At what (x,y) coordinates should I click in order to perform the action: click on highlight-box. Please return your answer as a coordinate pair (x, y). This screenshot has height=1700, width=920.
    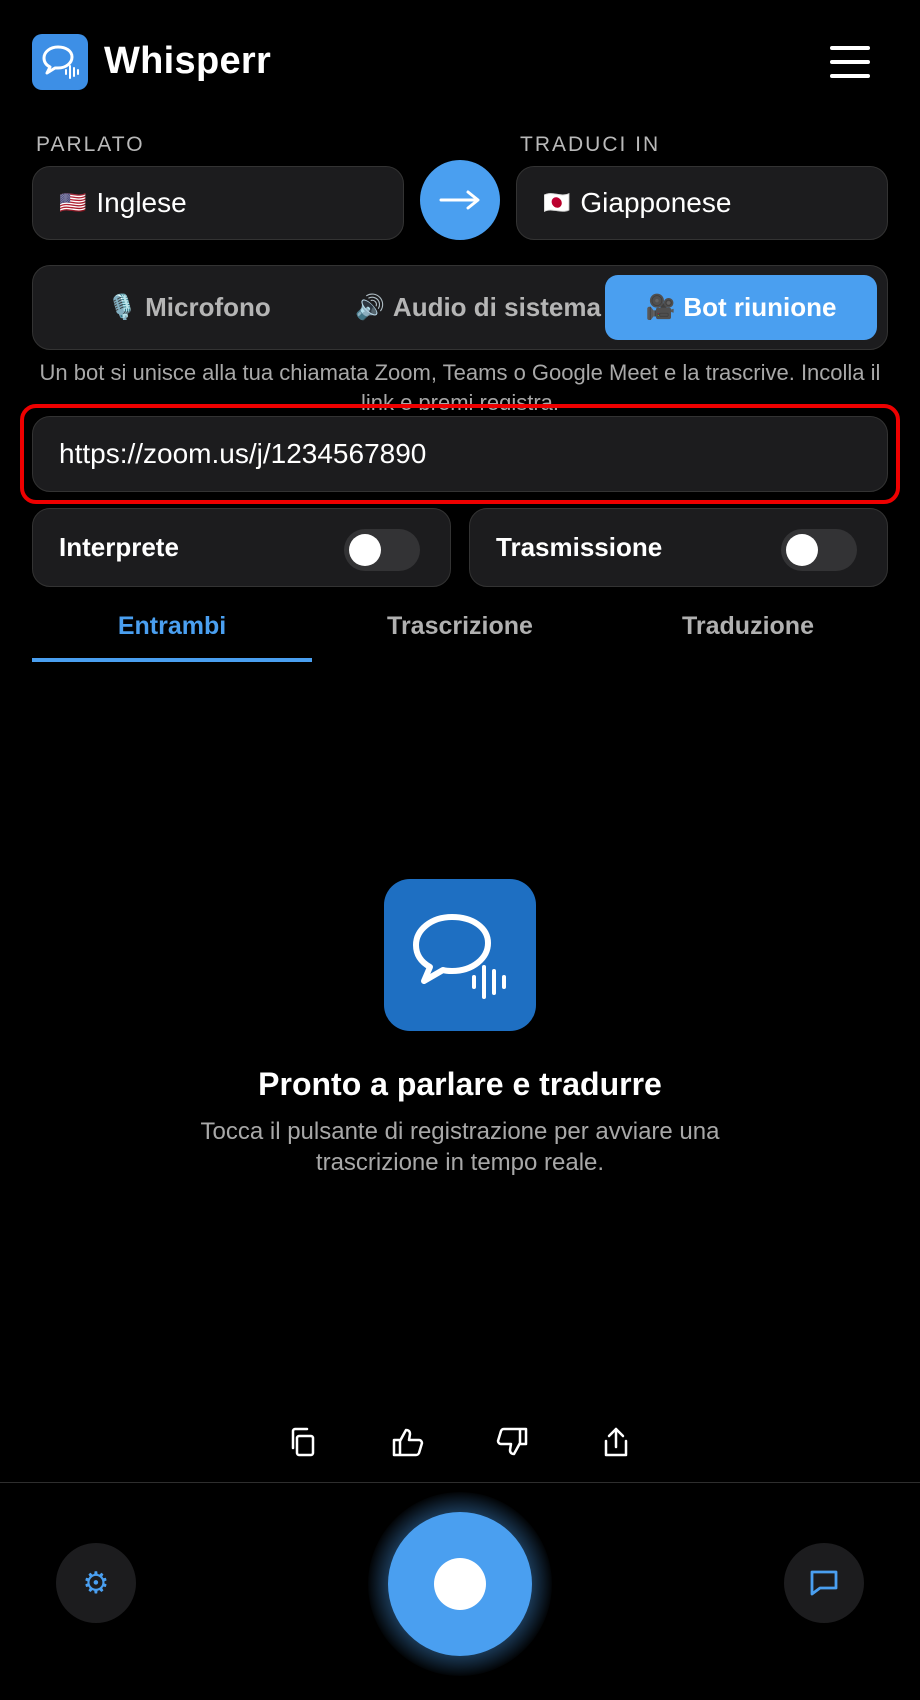
    Looking at the image, I should click on (460, 454).